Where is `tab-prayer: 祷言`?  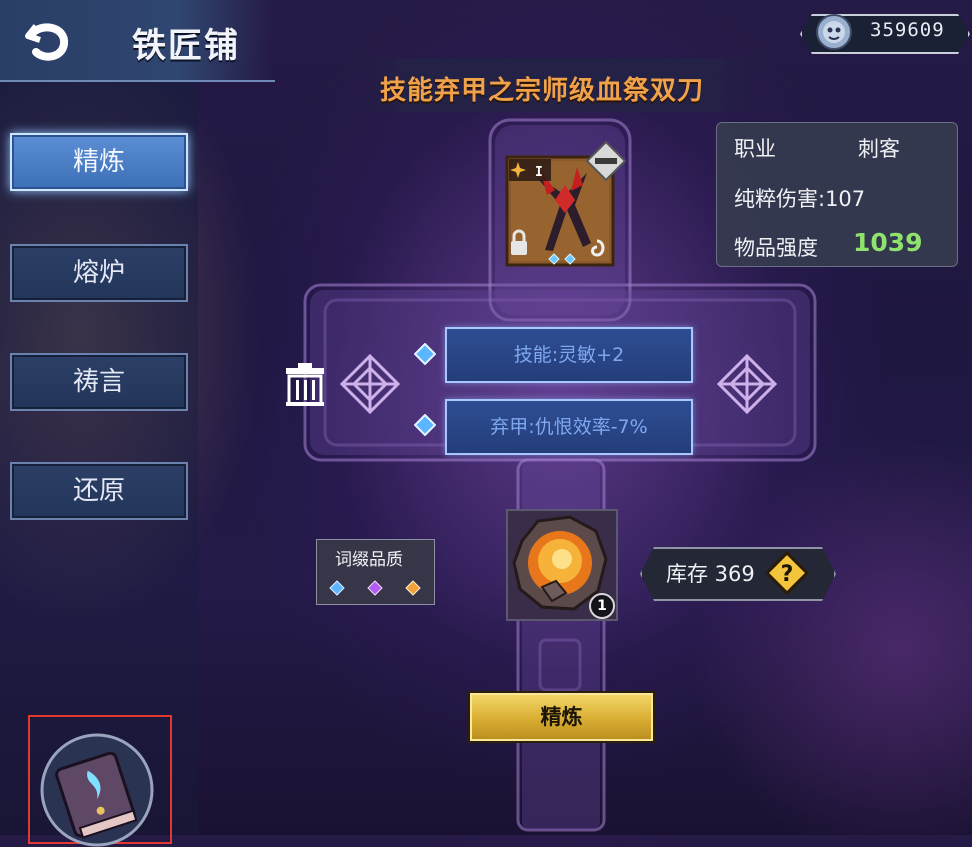 tab-prayer: 祷言 is located at coordinates (99, 382).